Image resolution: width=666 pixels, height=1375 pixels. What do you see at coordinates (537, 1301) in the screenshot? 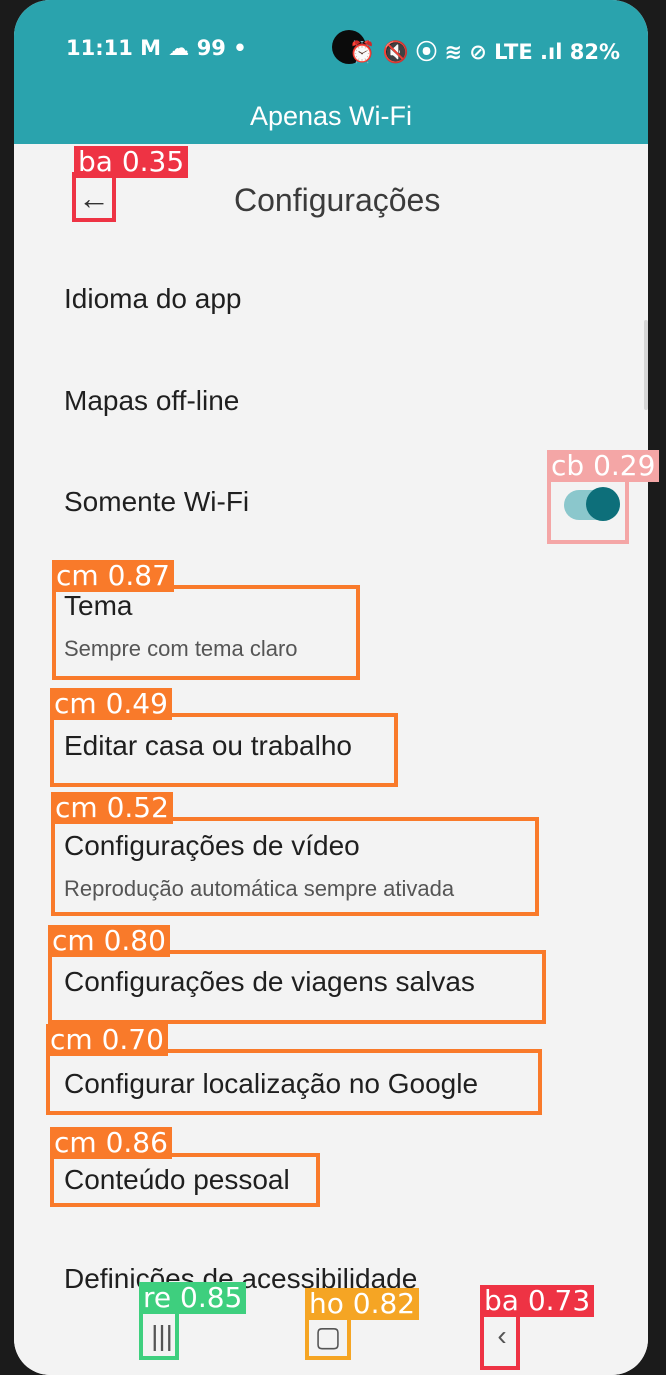
I see `detection-label-back-nav: ba 0.73` at bounding box center [537, 1301].